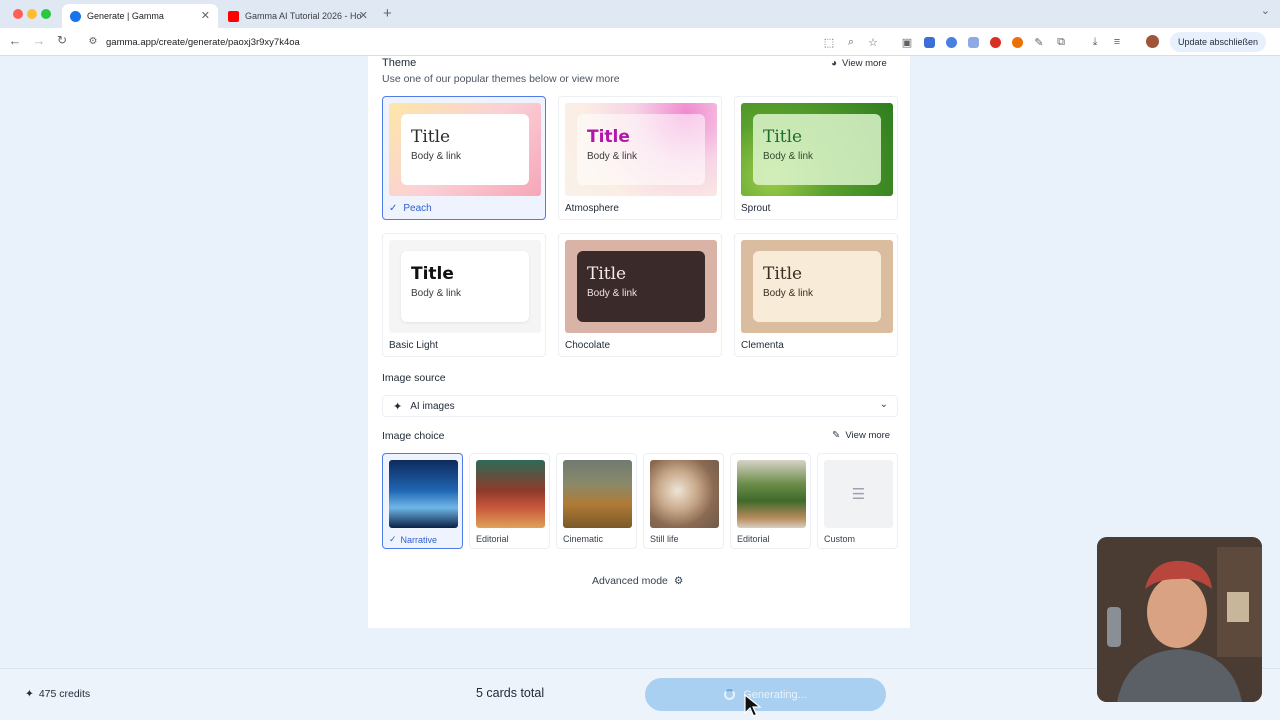 The width and height of the screenshot is (1280, 720). What do you see at coordinates (398, 406) in the screenshot?
I see `sparkle-icon: ✦` at bounding box center [398, 406].